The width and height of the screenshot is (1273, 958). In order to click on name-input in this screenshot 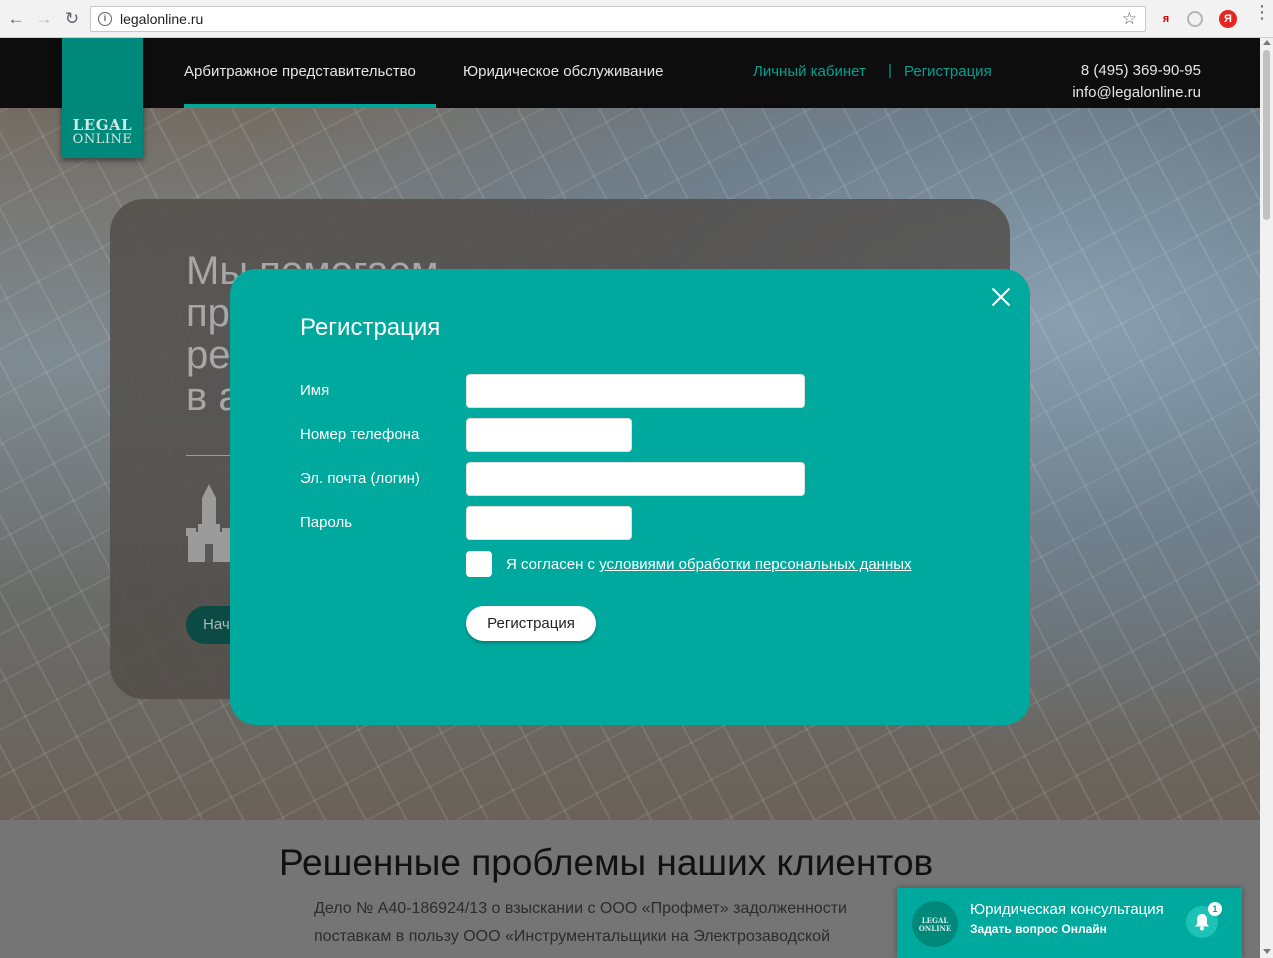, I will do `click(635, 391)`.